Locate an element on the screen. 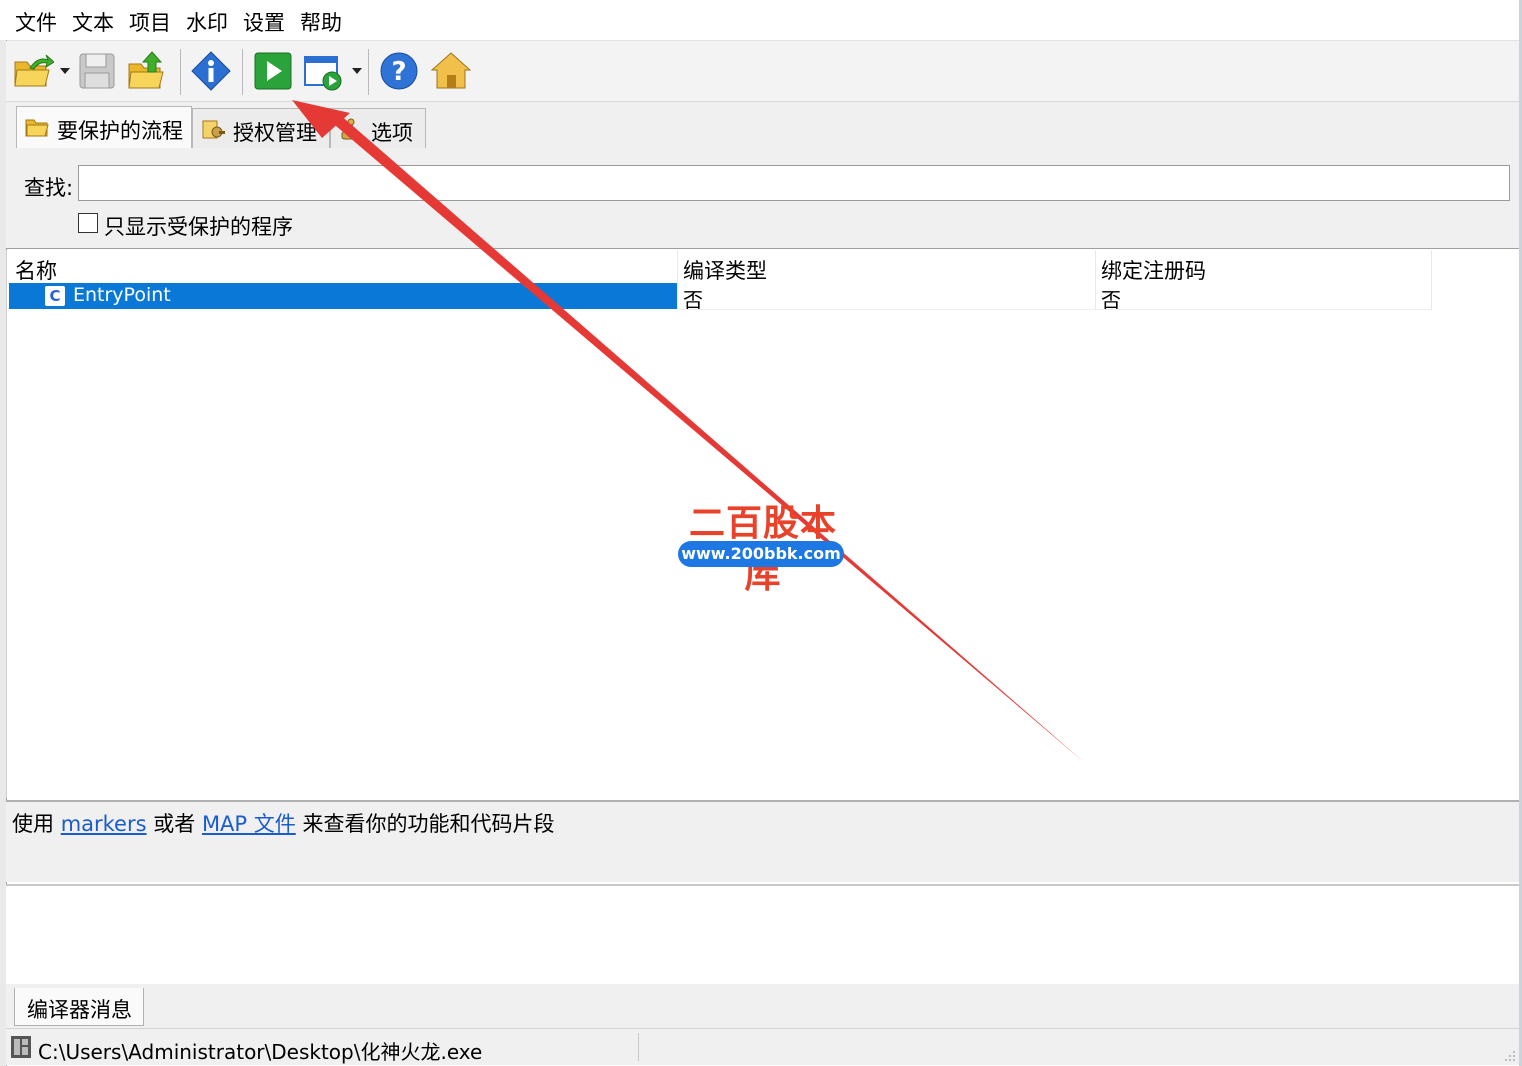  tab-license-management: 授权管理 is located at coordinates (261, 128).